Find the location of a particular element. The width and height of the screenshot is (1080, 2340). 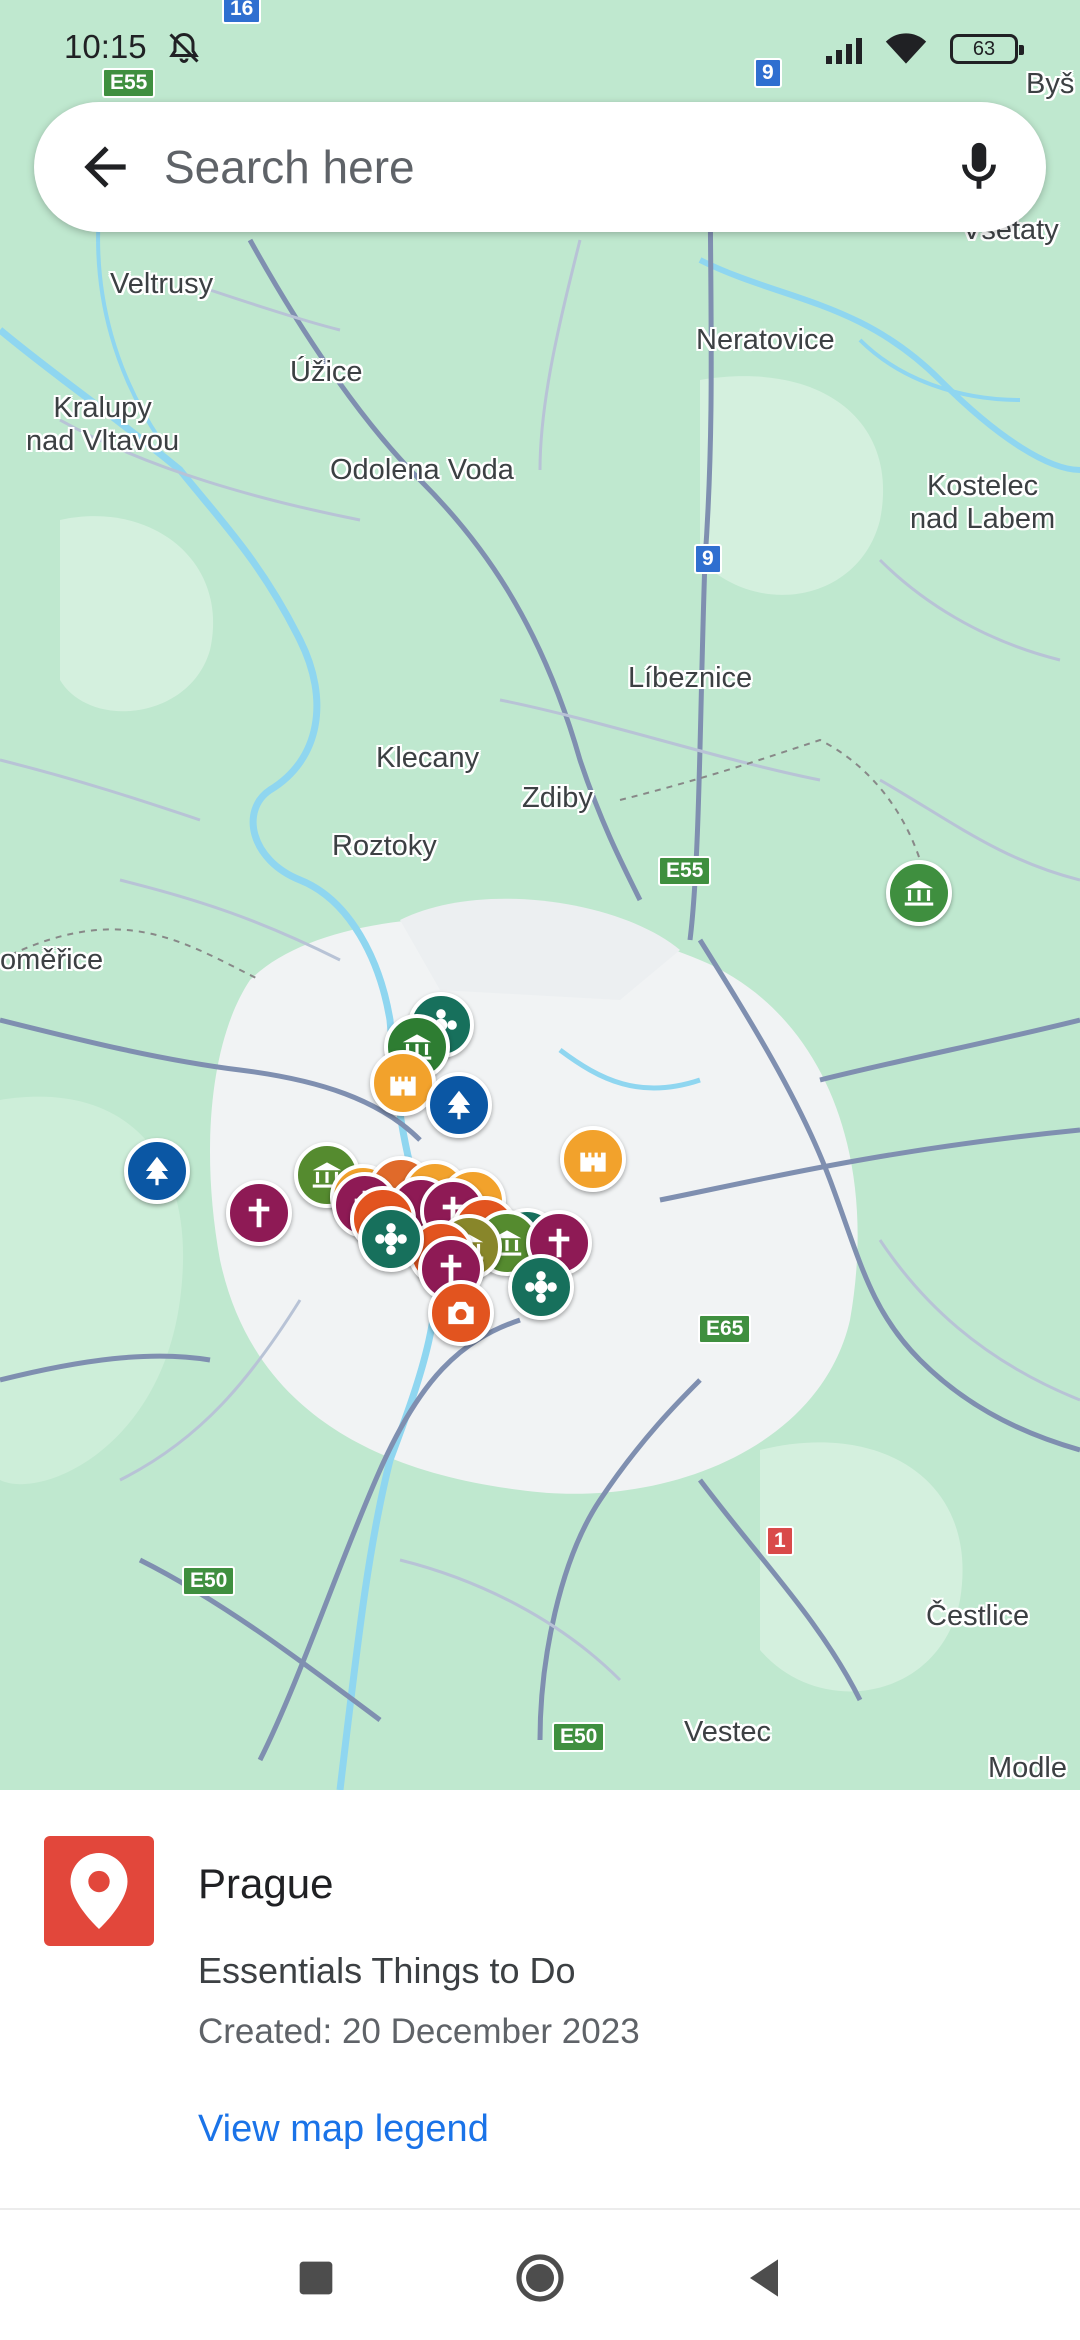

place-label-cestlice: Čestlice is located at coordinates (978, 1616).